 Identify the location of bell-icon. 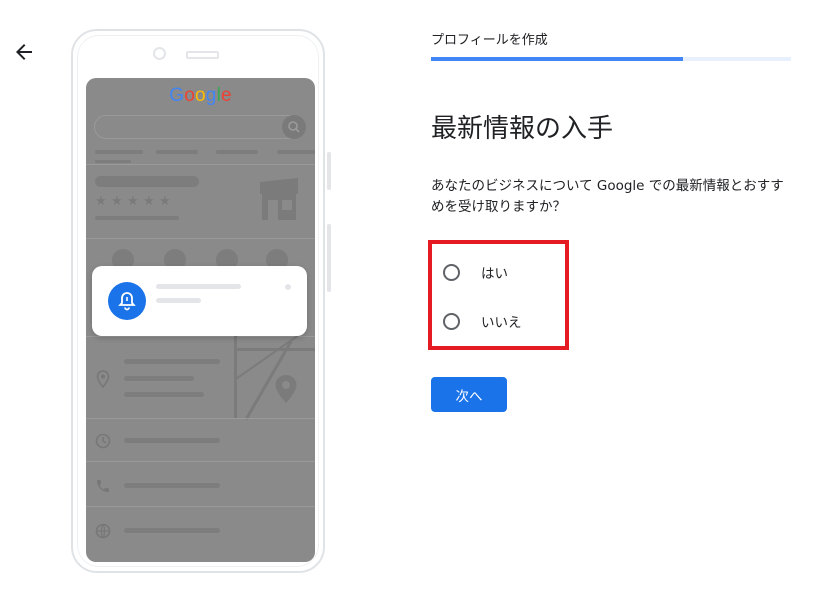
(127, 301).